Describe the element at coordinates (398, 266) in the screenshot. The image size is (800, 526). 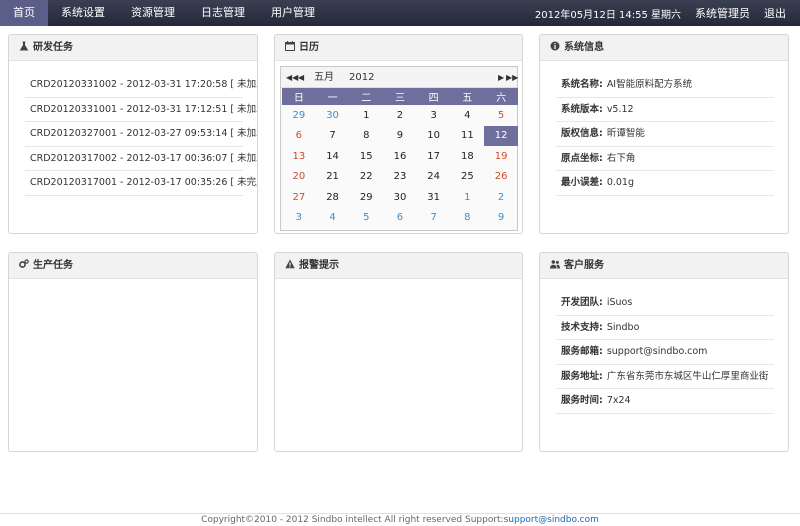
I see `panel-header: 报警提示` at that location.